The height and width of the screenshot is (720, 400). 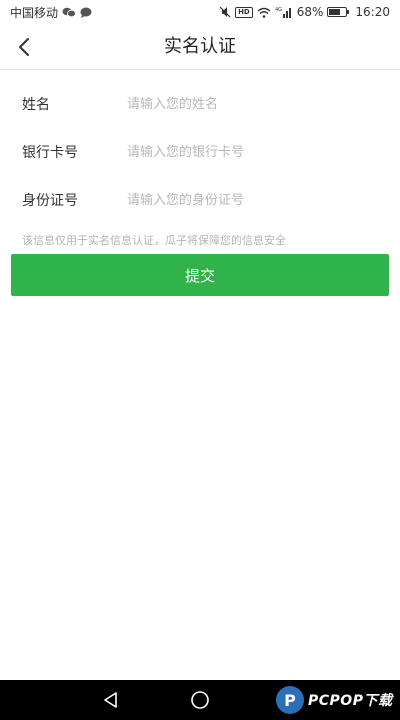 I want to click on status-bar: 中国移动 HD 4G 68% 16:20, so click(x=200, y=12).